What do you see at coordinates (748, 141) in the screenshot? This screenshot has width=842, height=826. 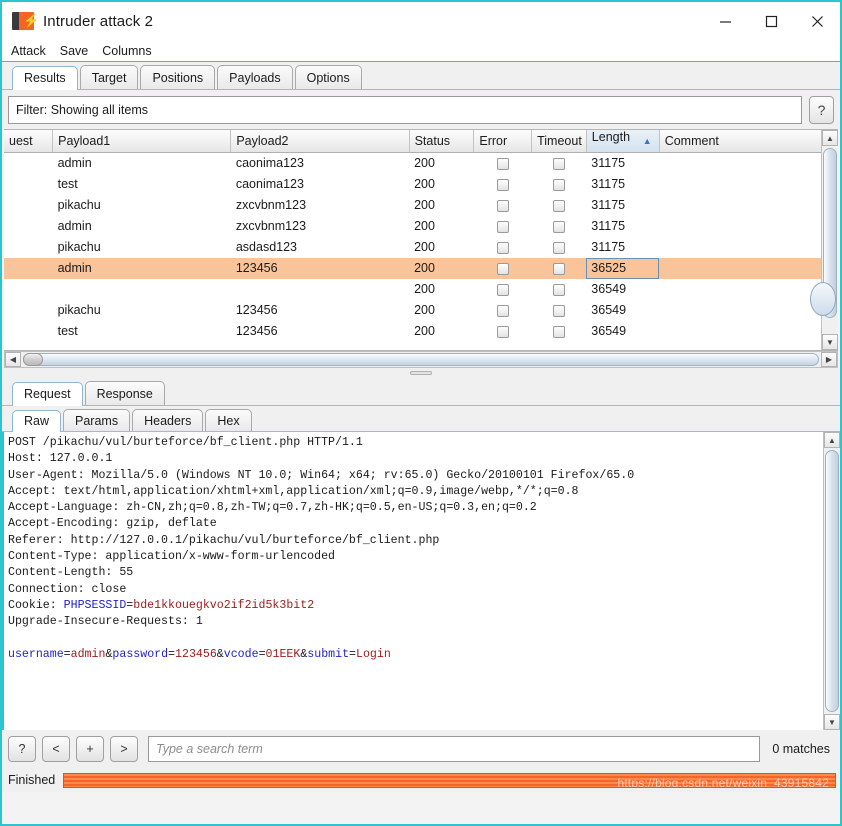 I see `column-header-comment: Comment` at bounding box center [748, 141].